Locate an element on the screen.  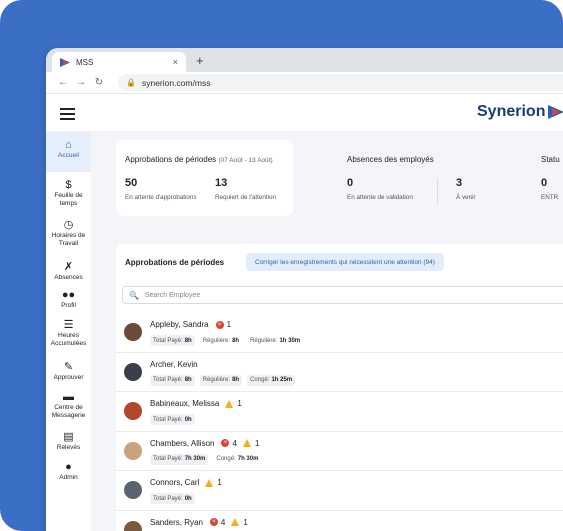
sidebar-item-label: Horaires de Travail is located at coordinates (68, 239).